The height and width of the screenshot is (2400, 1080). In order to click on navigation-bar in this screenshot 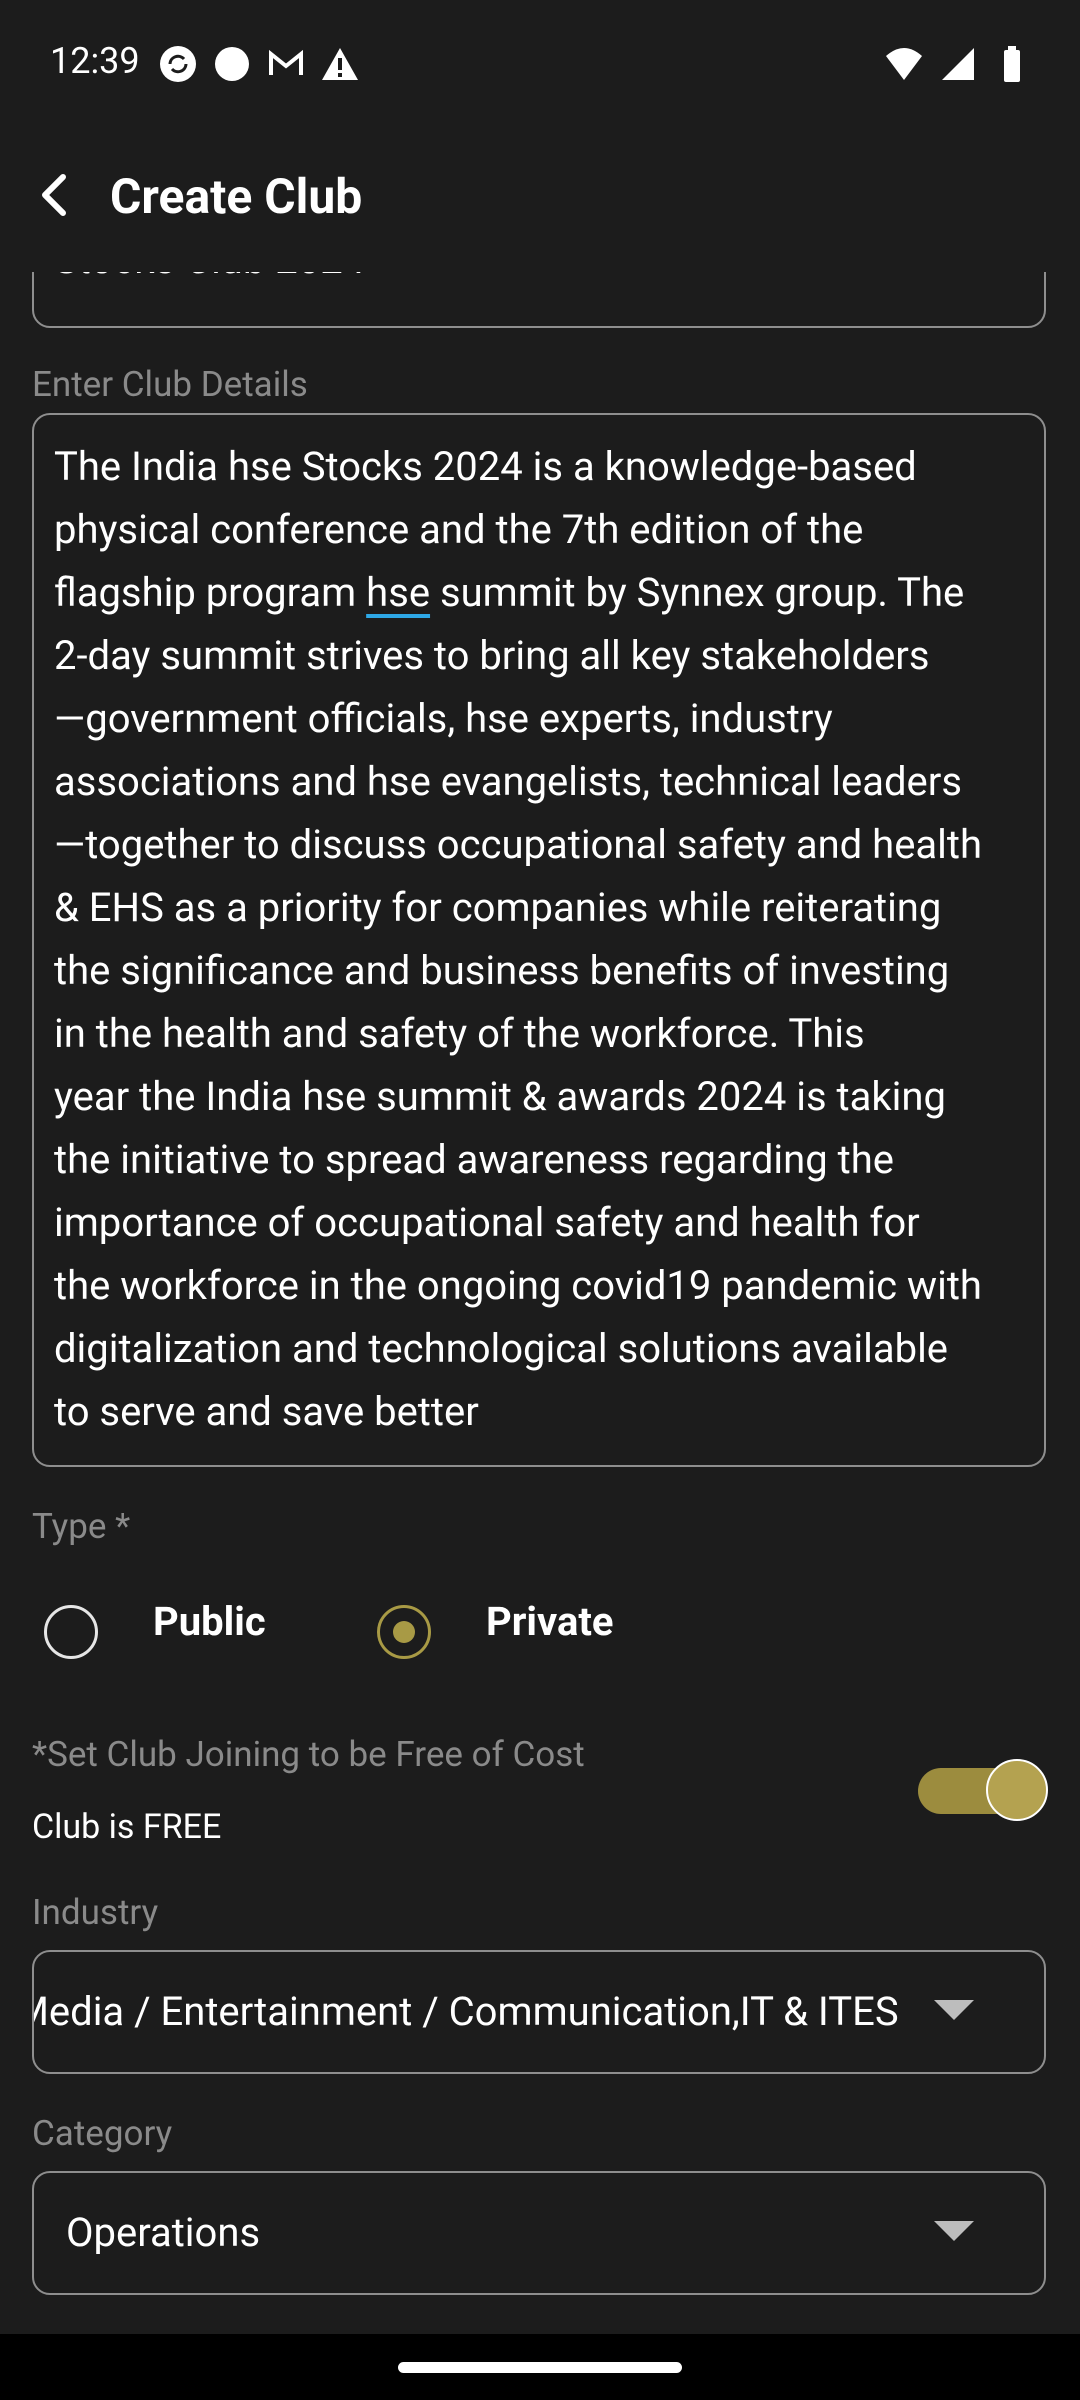, I will do `click(540, 2367)`.